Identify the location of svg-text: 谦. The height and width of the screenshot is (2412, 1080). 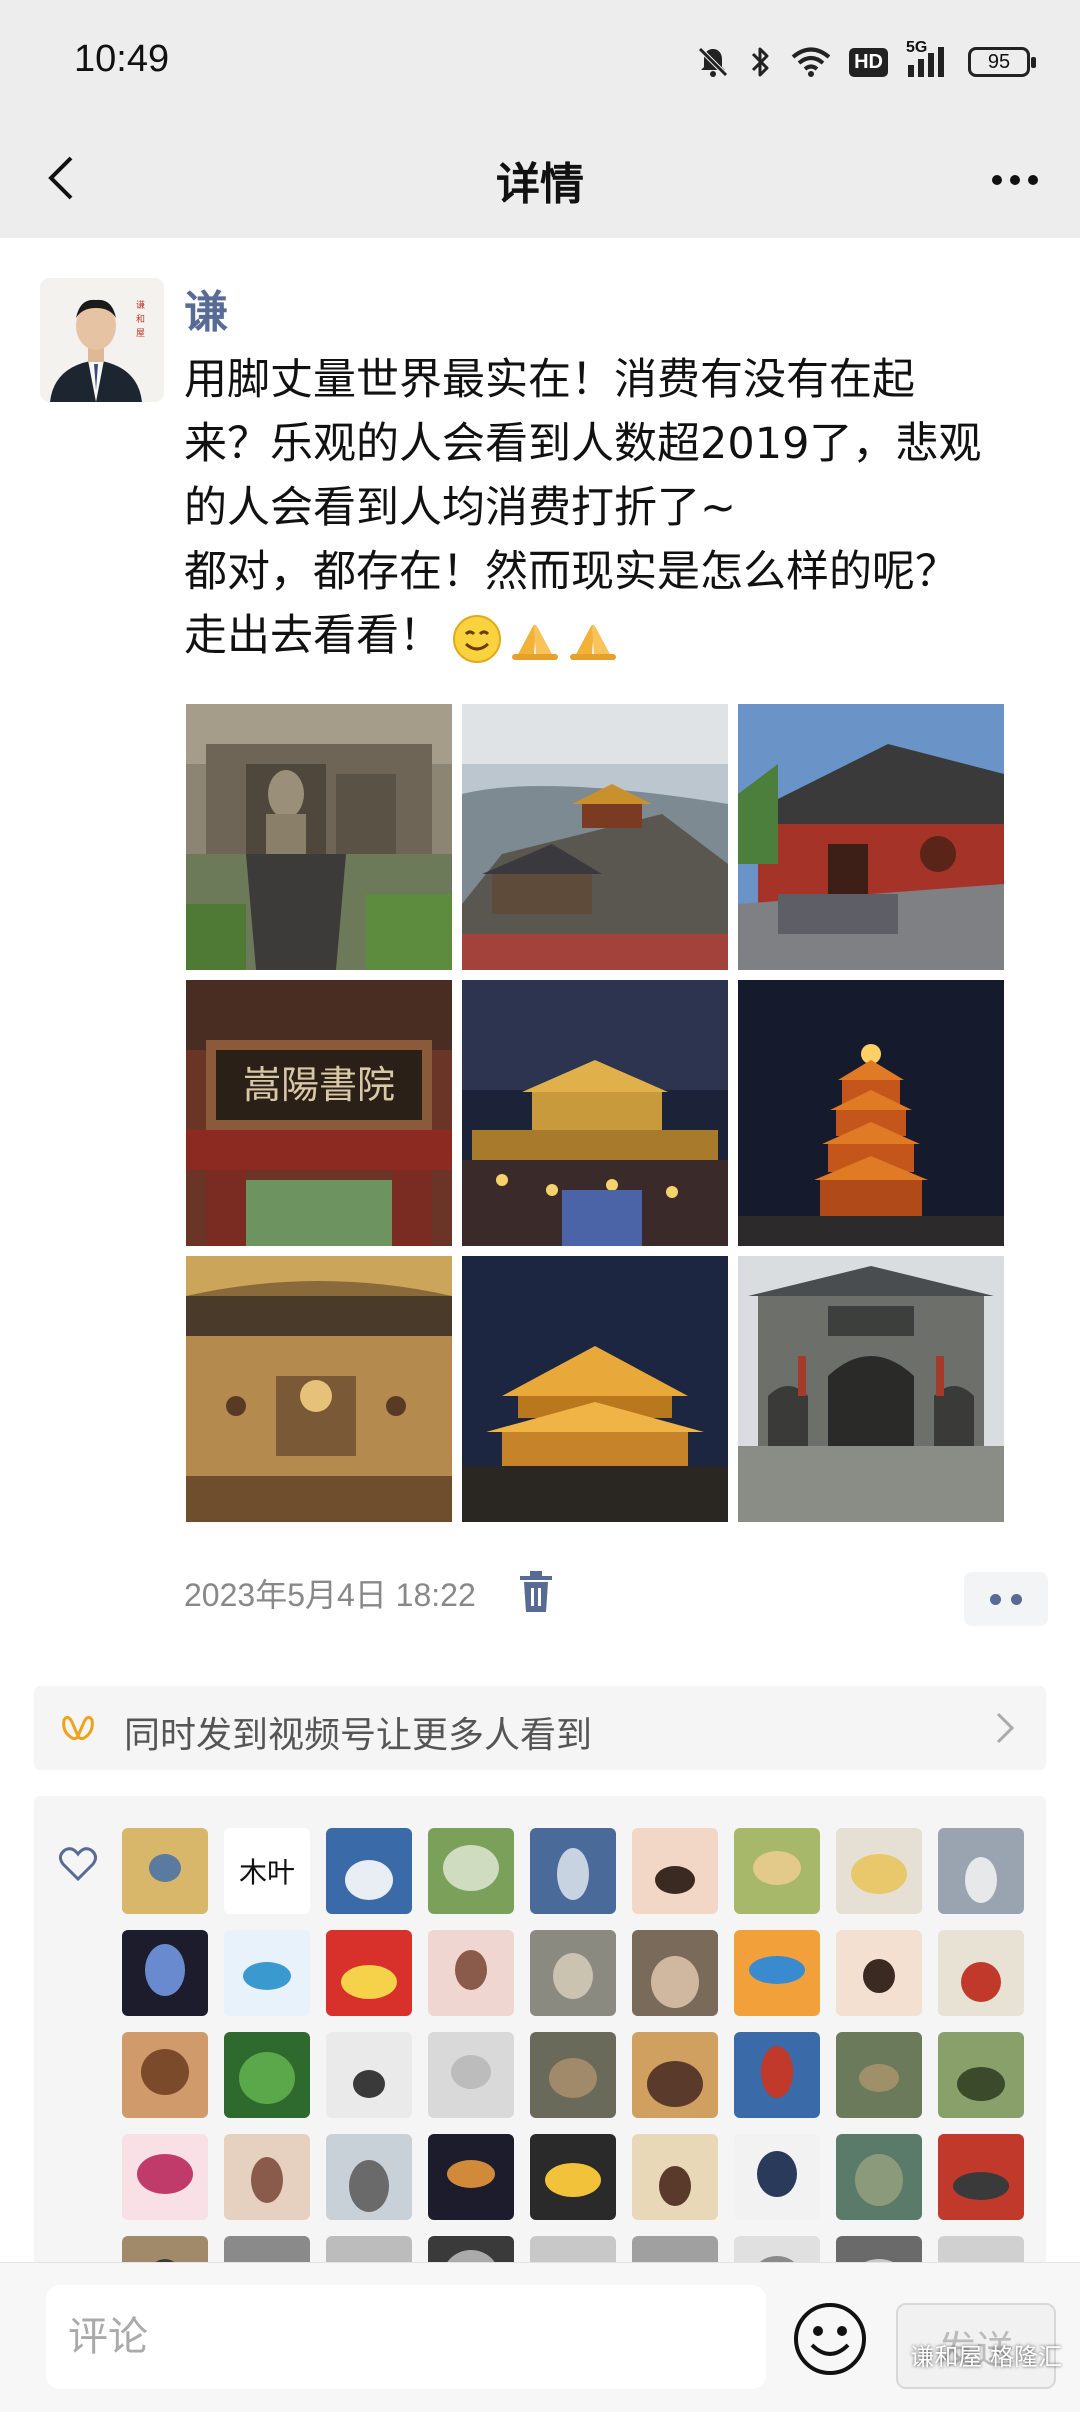
(140, 305).